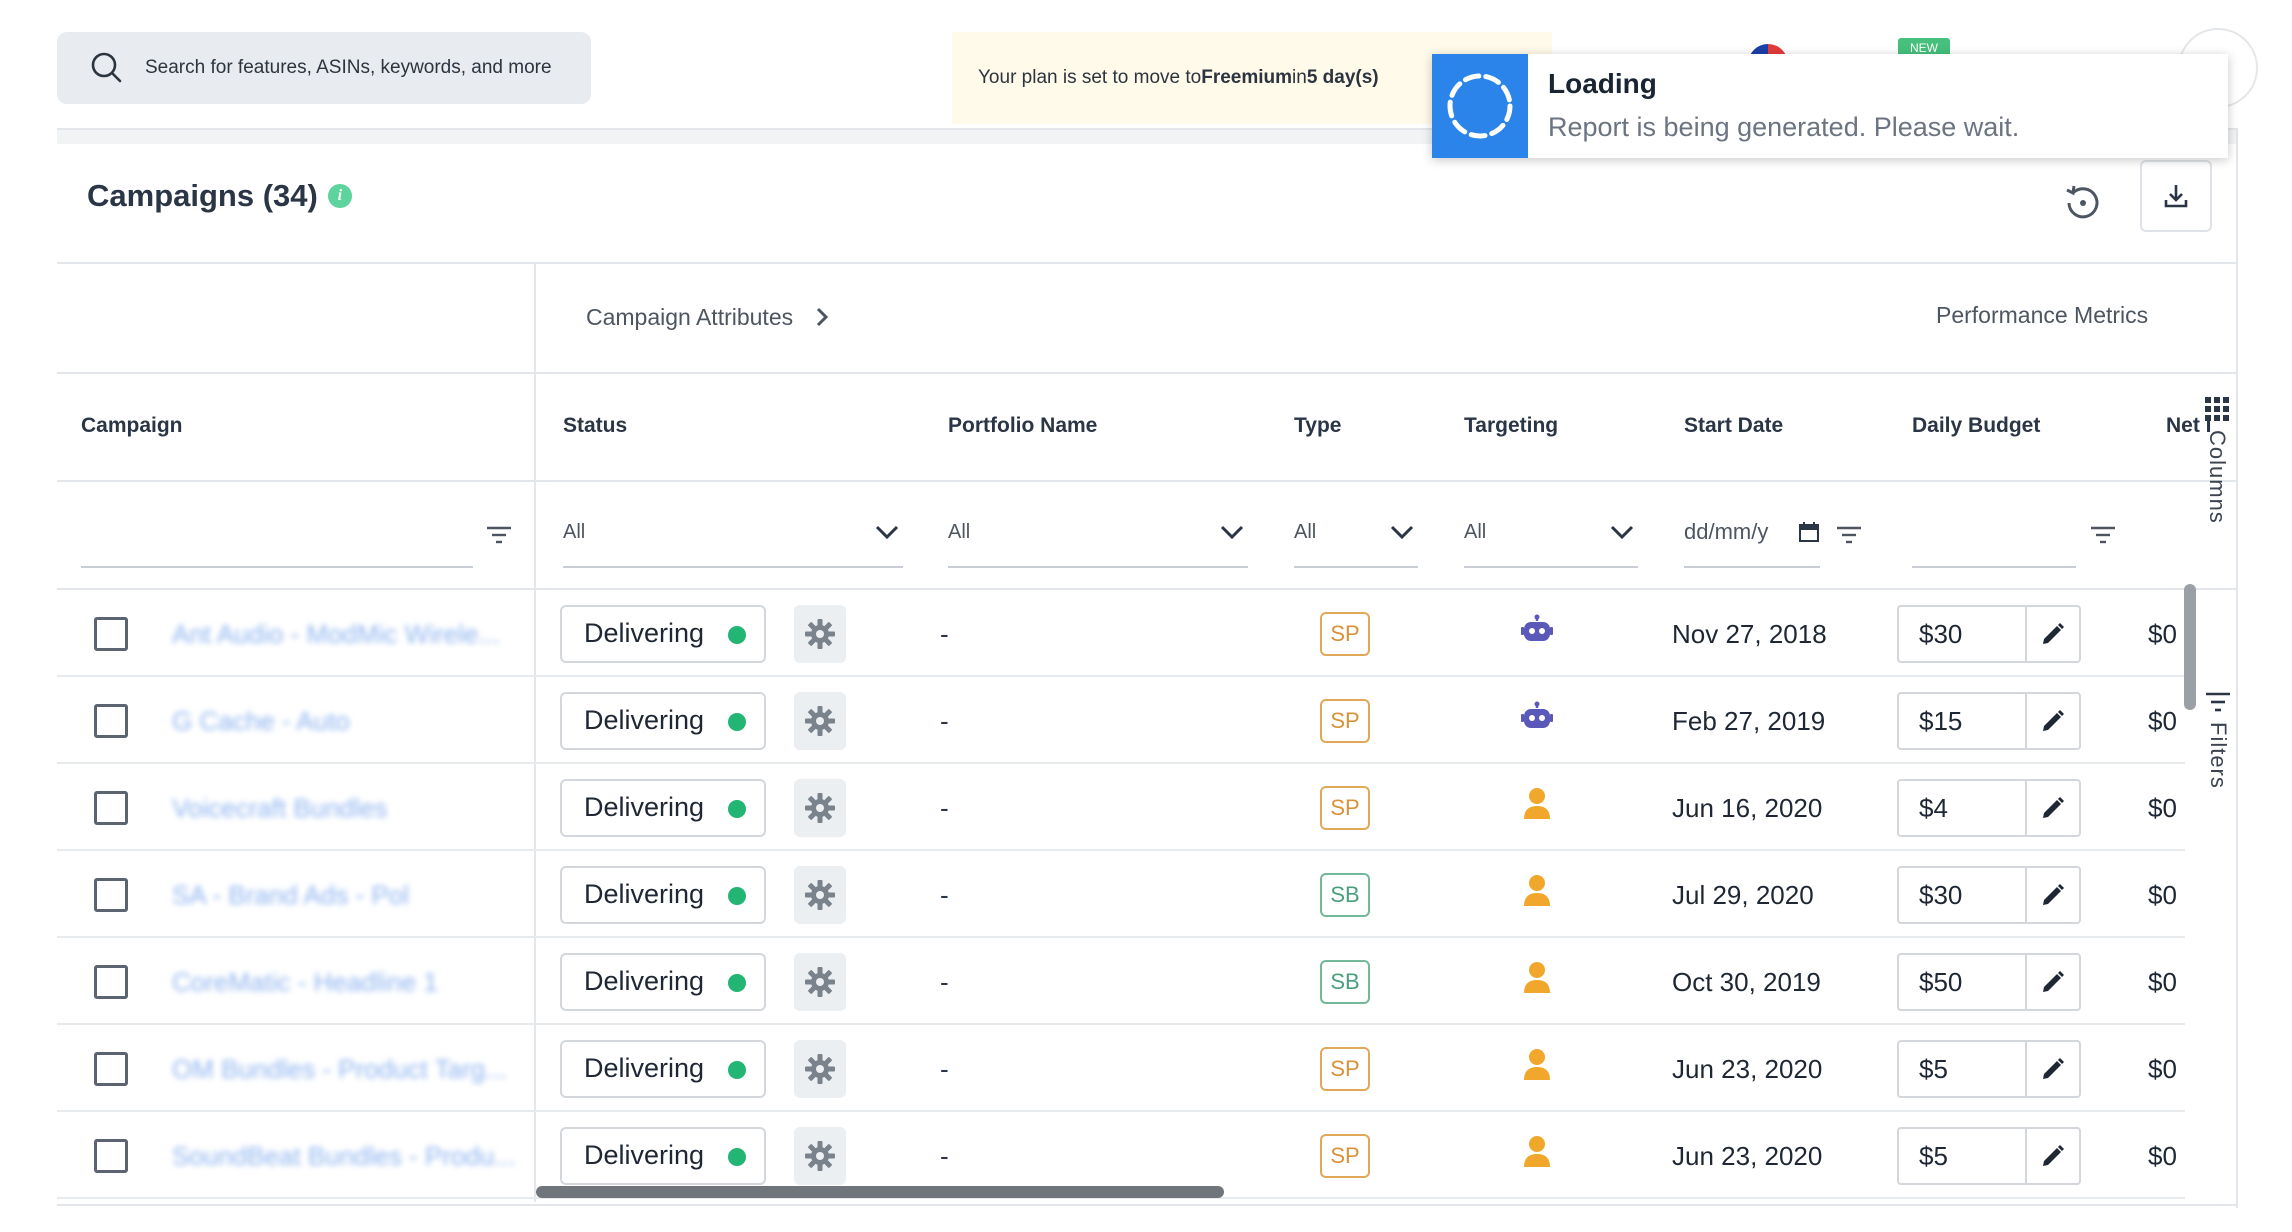 The image size is (2292, 1232). I want to click on daily-budget-field: $15, so click(1989, 720).